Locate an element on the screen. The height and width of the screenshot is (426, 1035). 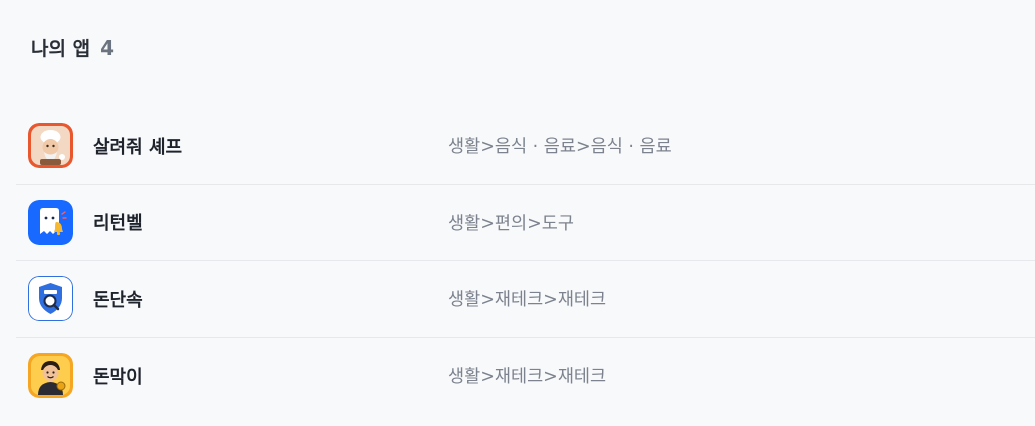
donmagi-app-icon is located at coordinates (50, 376).